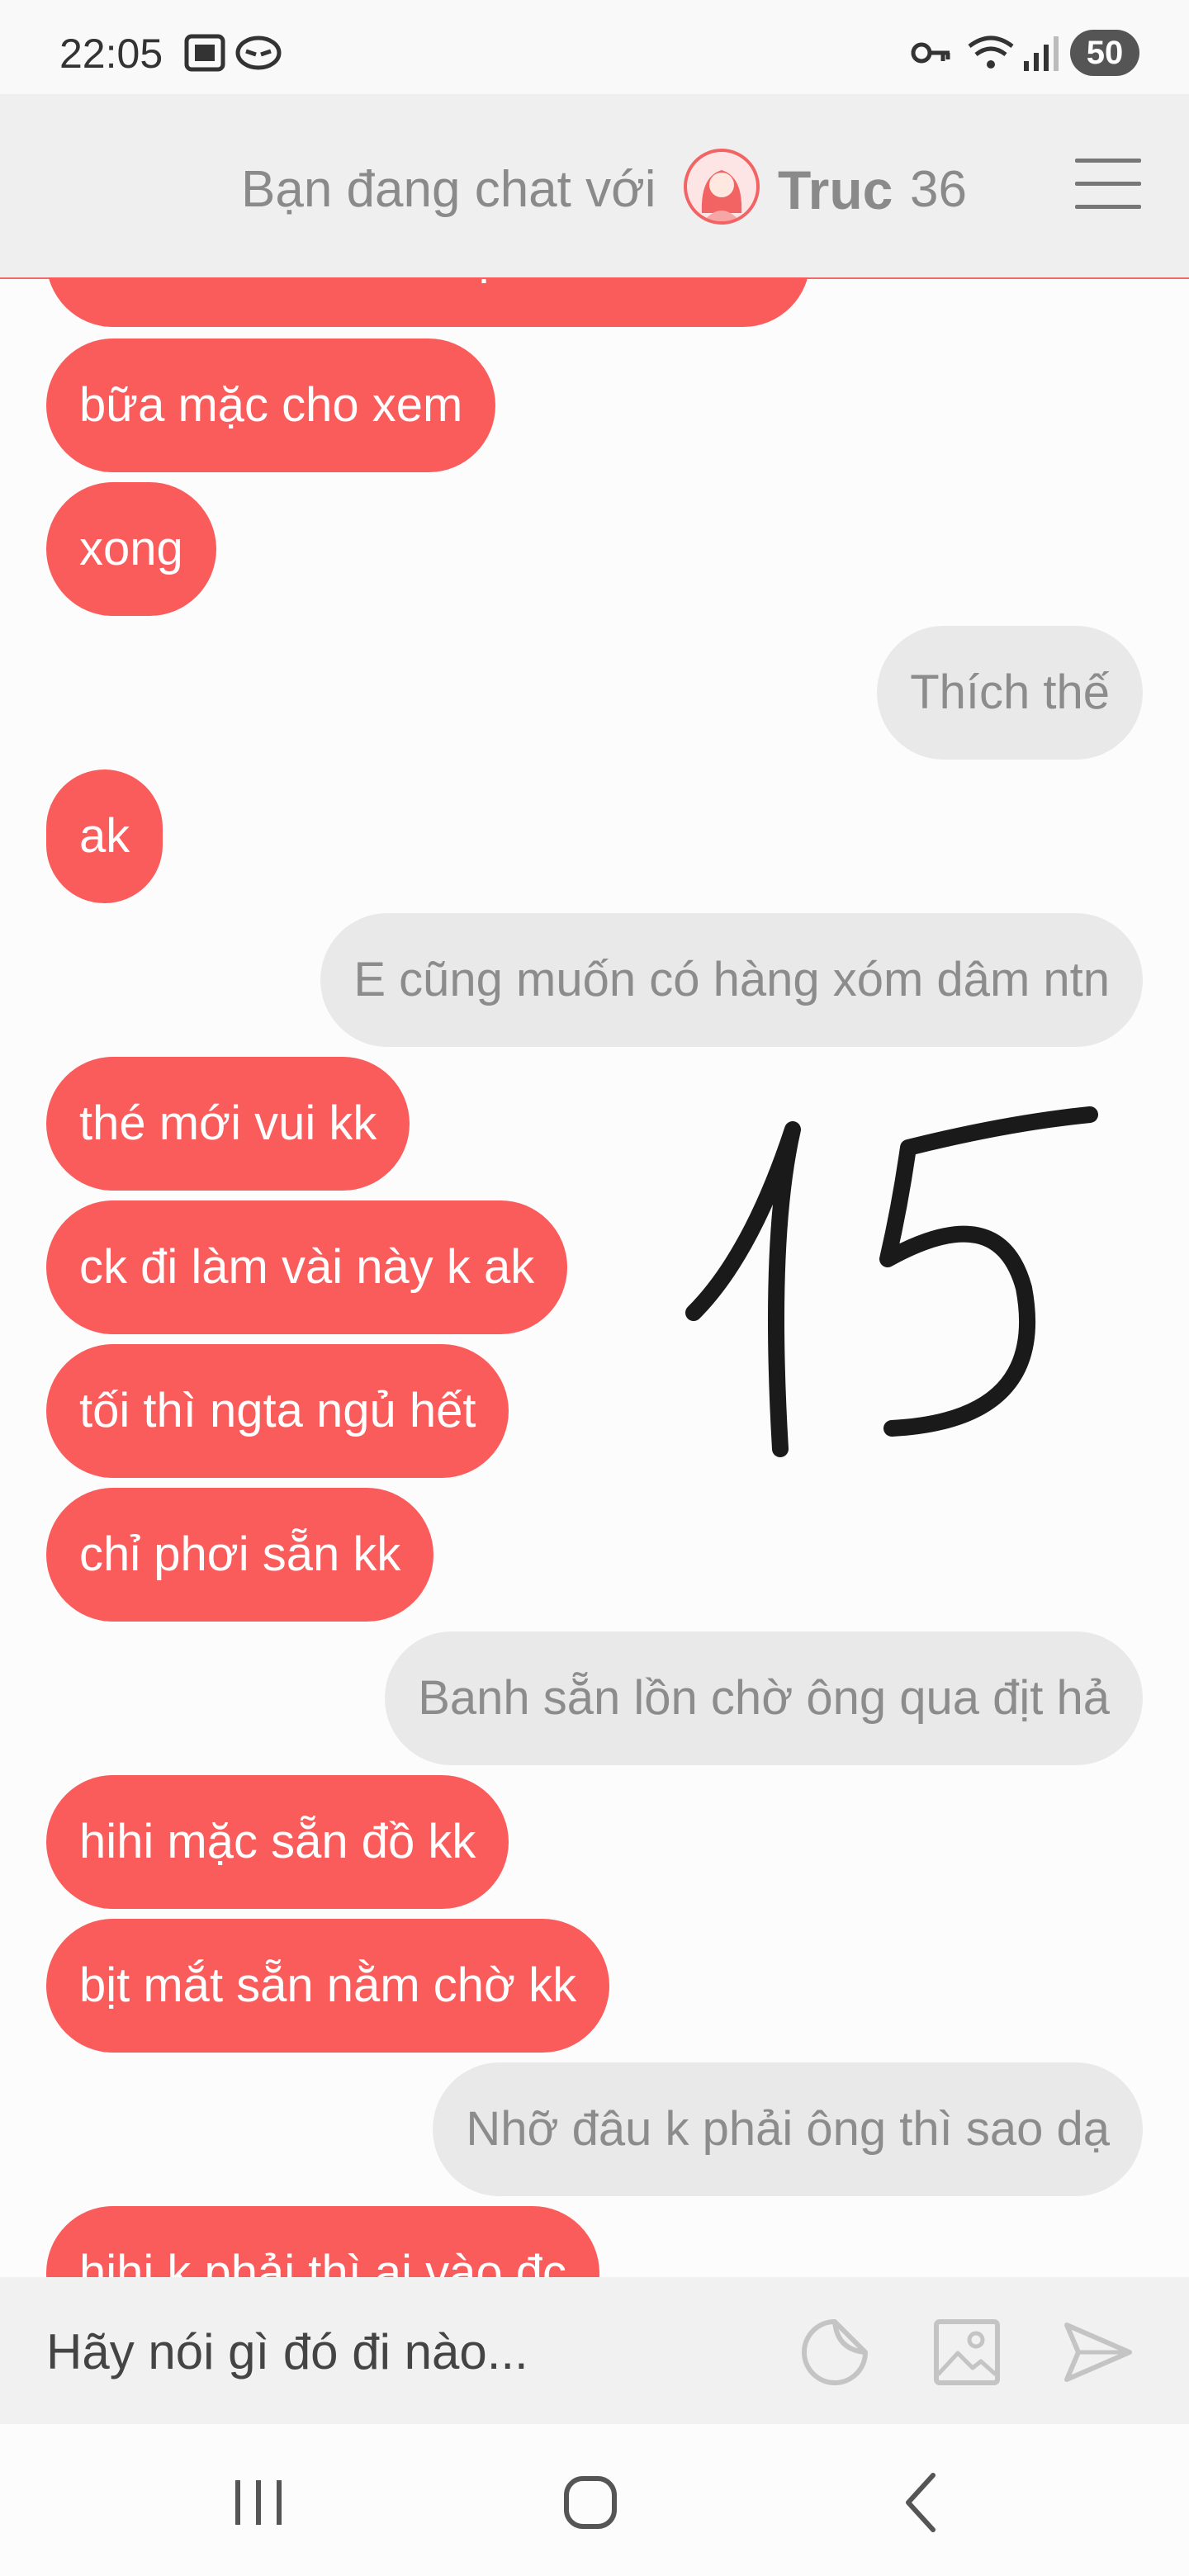 The image size is (1189, 2576). I want to click on sticker-icon, so click(835, 2352).